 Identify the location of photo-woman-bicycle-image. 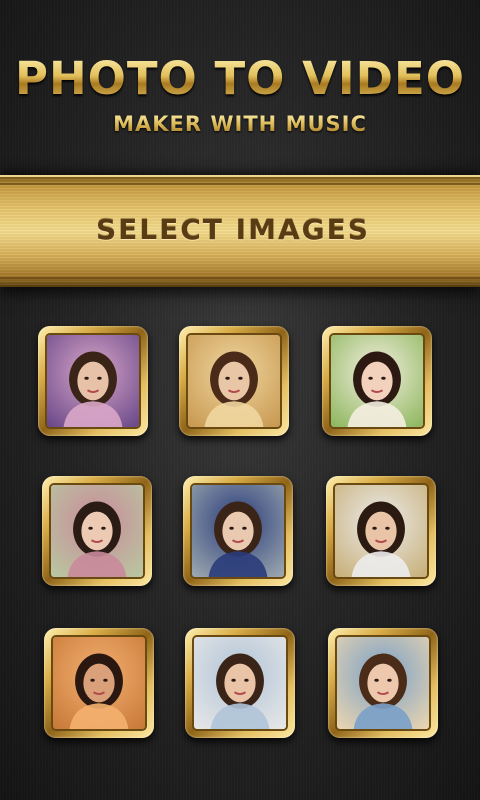
(234, 381).